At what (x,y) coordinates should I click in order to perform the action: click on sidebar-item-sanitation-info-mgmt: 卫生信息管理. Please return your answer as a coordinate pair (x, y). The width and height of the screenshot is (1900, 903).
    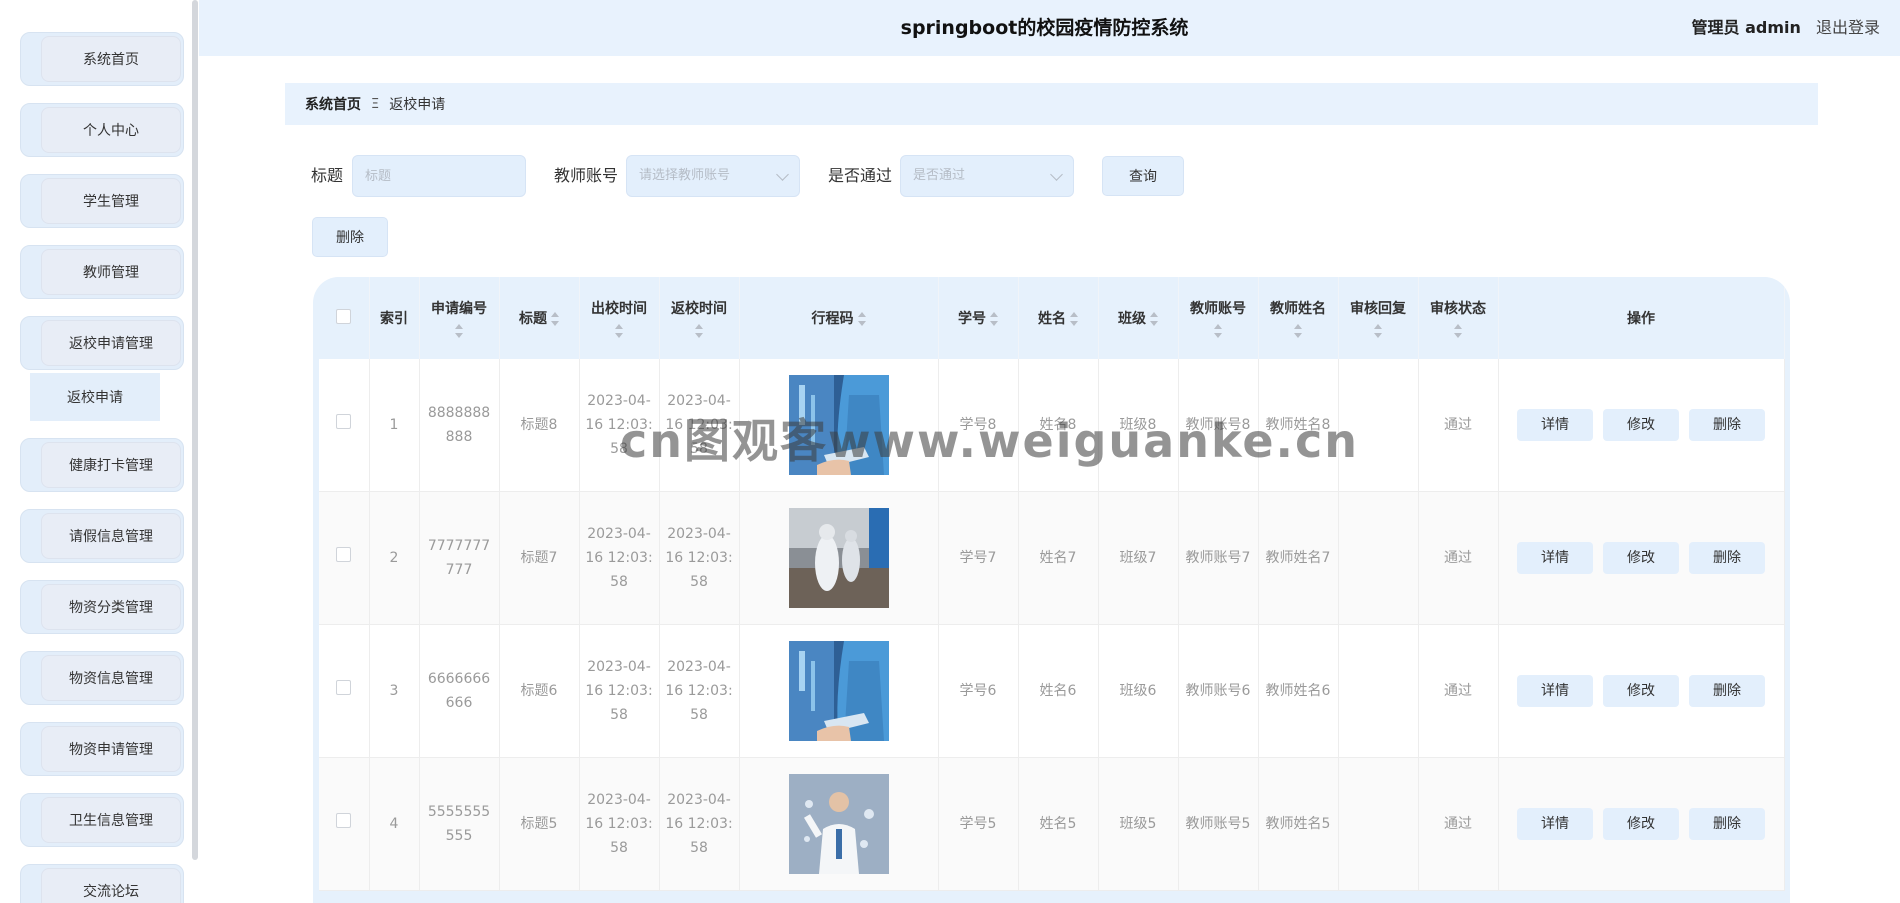
    Looking at the image, I should click on (102, 820).